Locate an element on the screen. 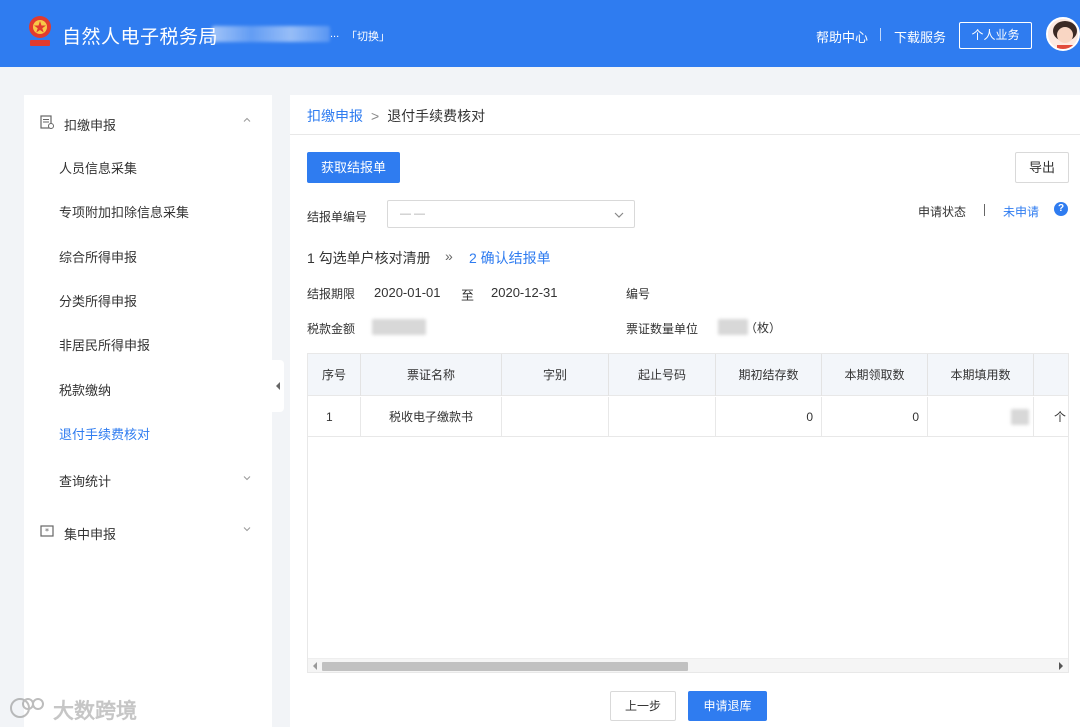 This screenshot has width=1080, height=727. sidebar-item-comprehensive-income: 综合所得申报 is located at coordinates (98, 256).